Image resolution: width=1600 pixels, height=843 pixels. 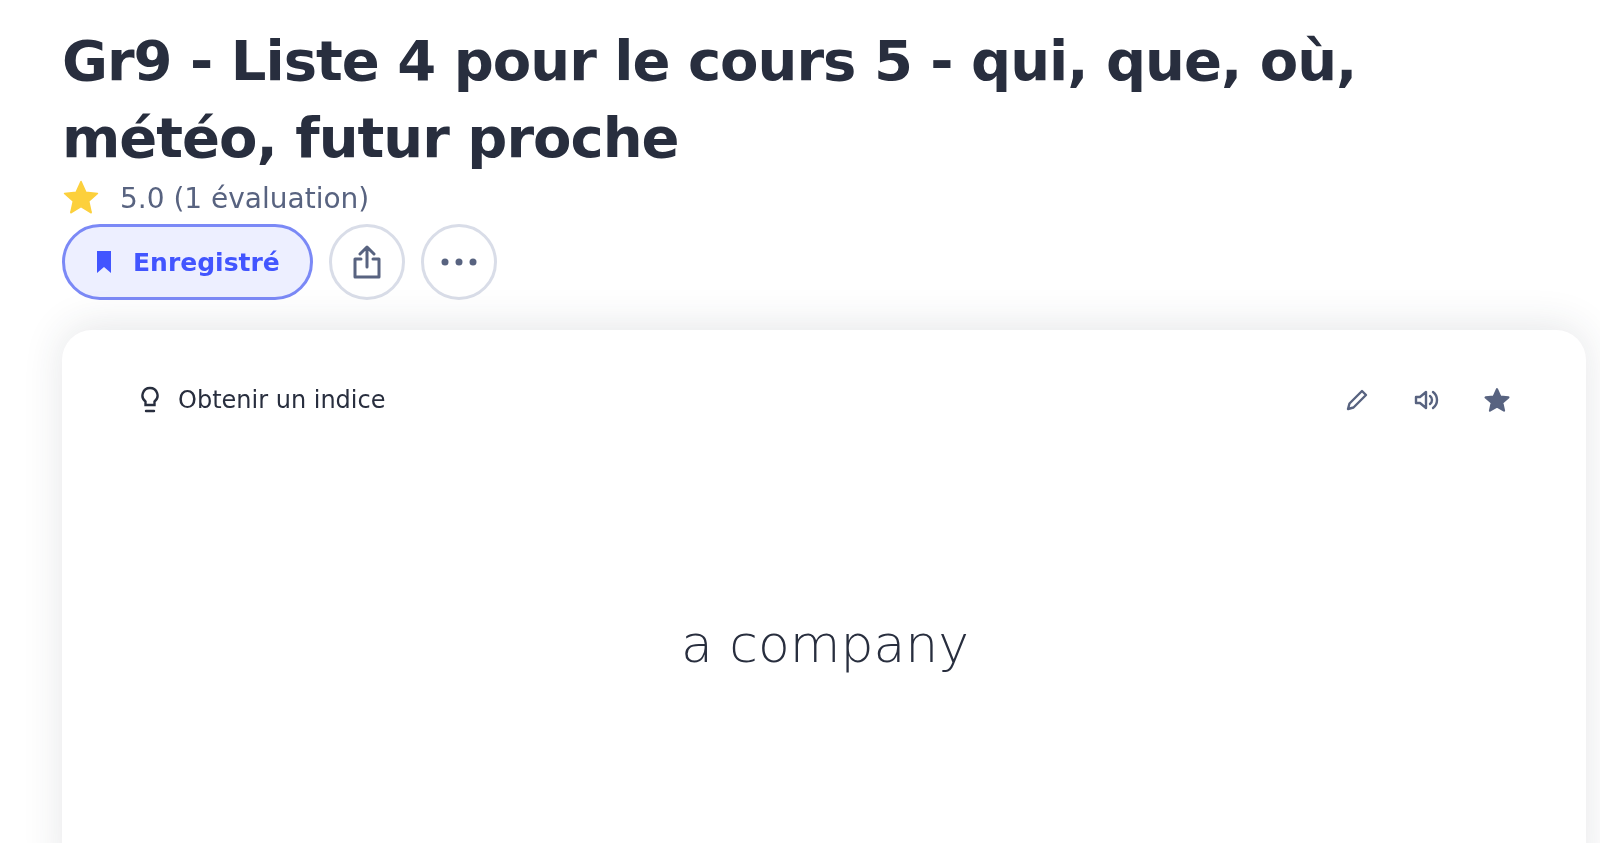 I want to click on star-button, so click(x=1497, y=400).